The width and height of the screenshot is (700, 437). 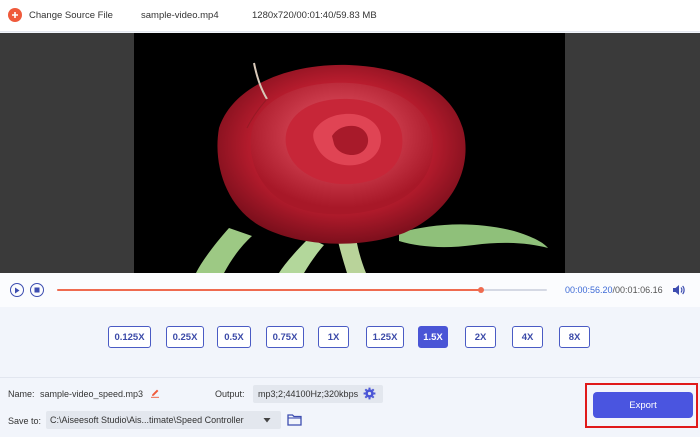 What do you see at coordinates (234, 337) in the screenshot?
I see `speed-option-0-5x: 0.5X` at bounding box center [234, 337].